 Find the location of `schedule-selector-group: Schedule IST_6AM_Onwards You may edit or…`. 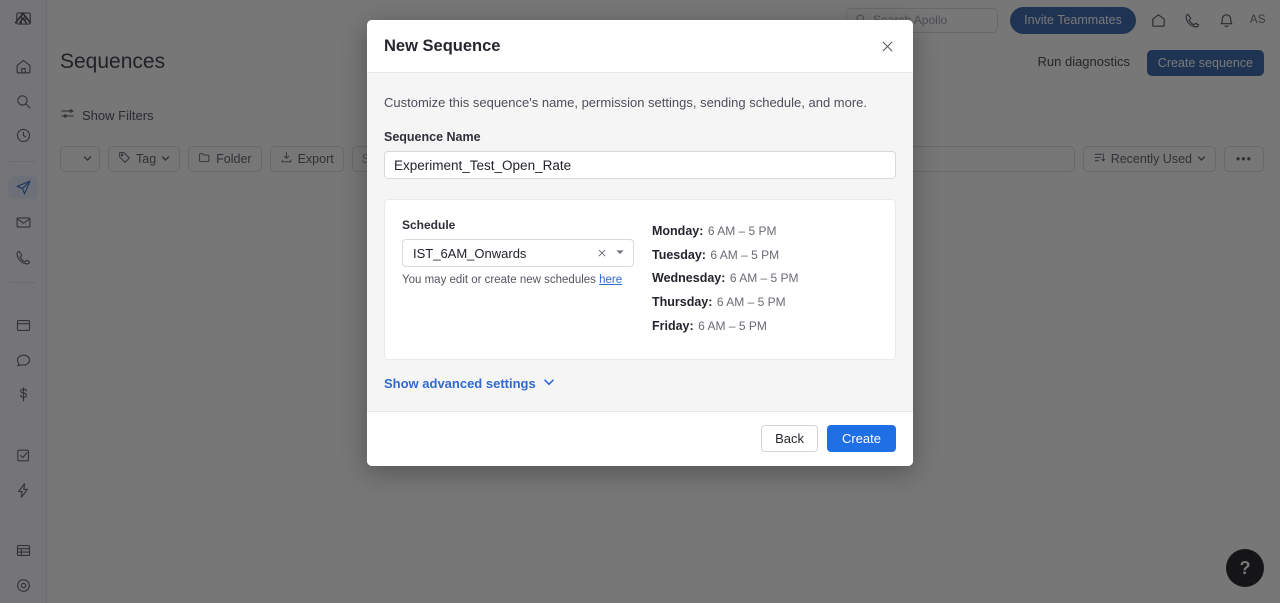

schedule-selector-group: Schedule IST_6AM_Onwards You may edit or… is located at coordinates (518, 278).